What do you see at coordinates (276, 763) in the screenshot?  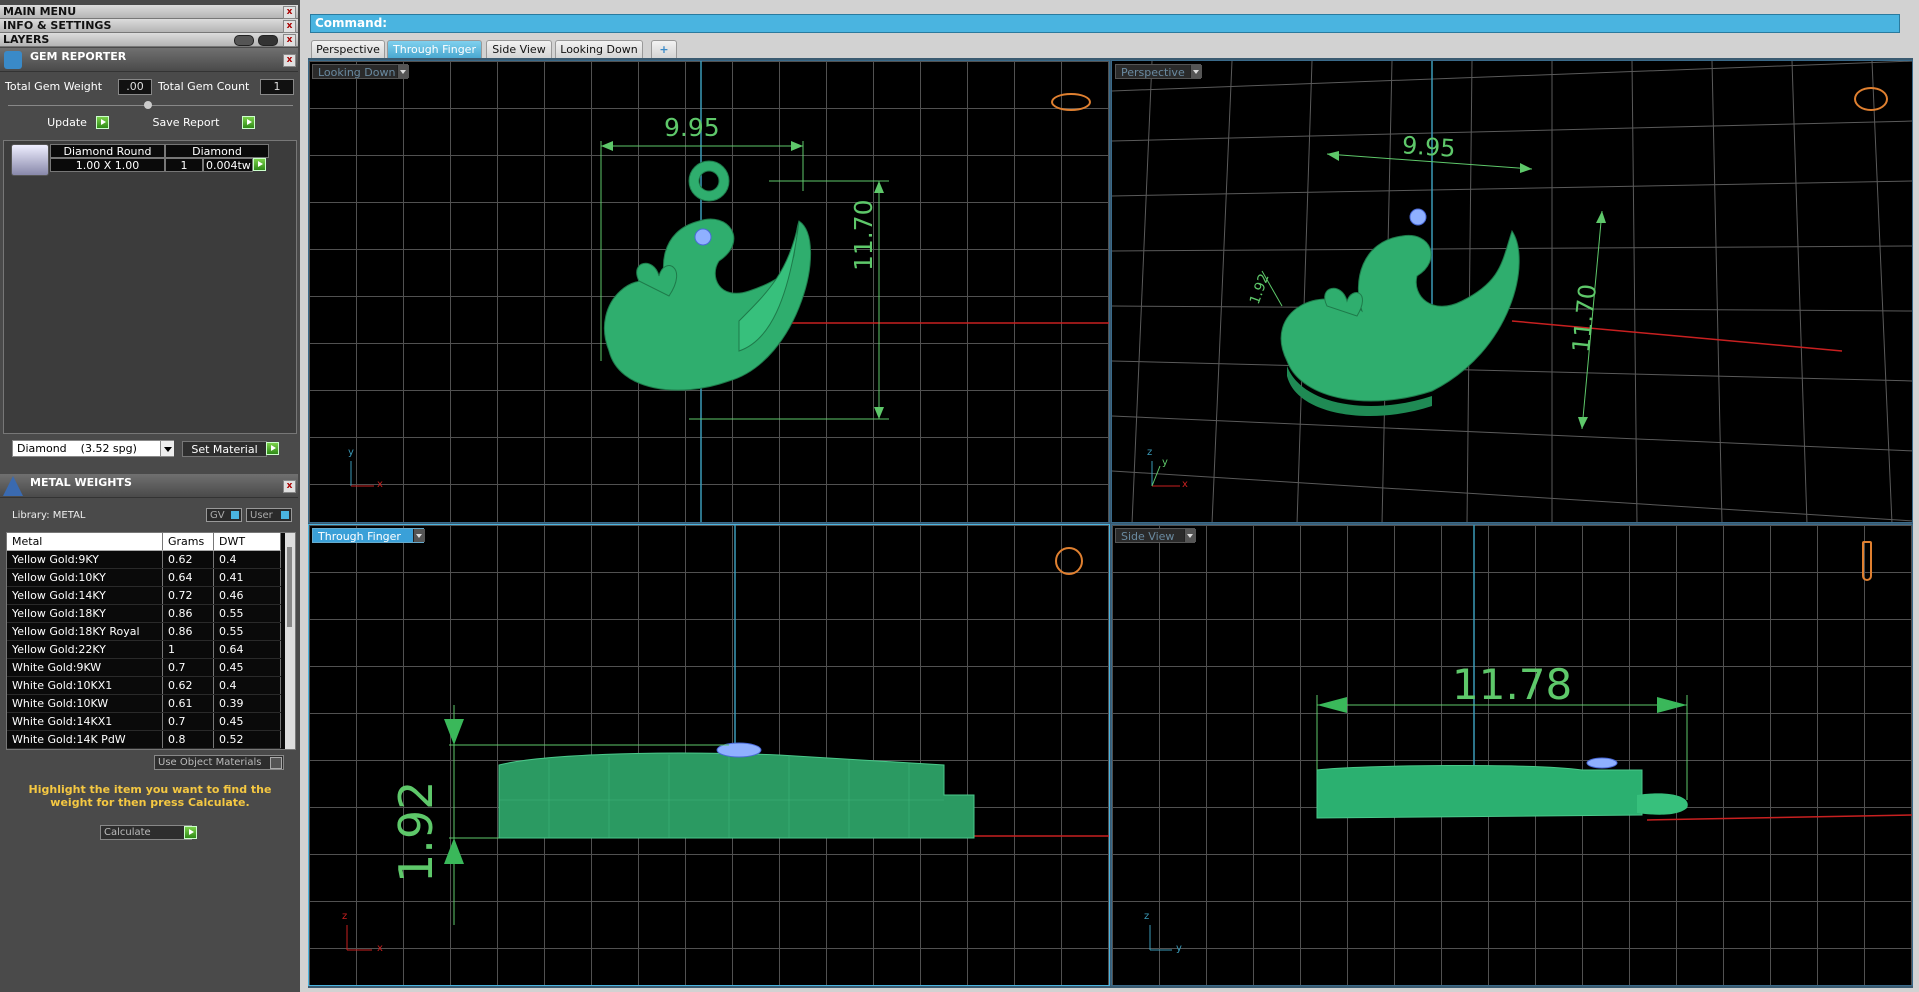 I see `use-object-materials-checkbox` at bounding box center [276, 763].